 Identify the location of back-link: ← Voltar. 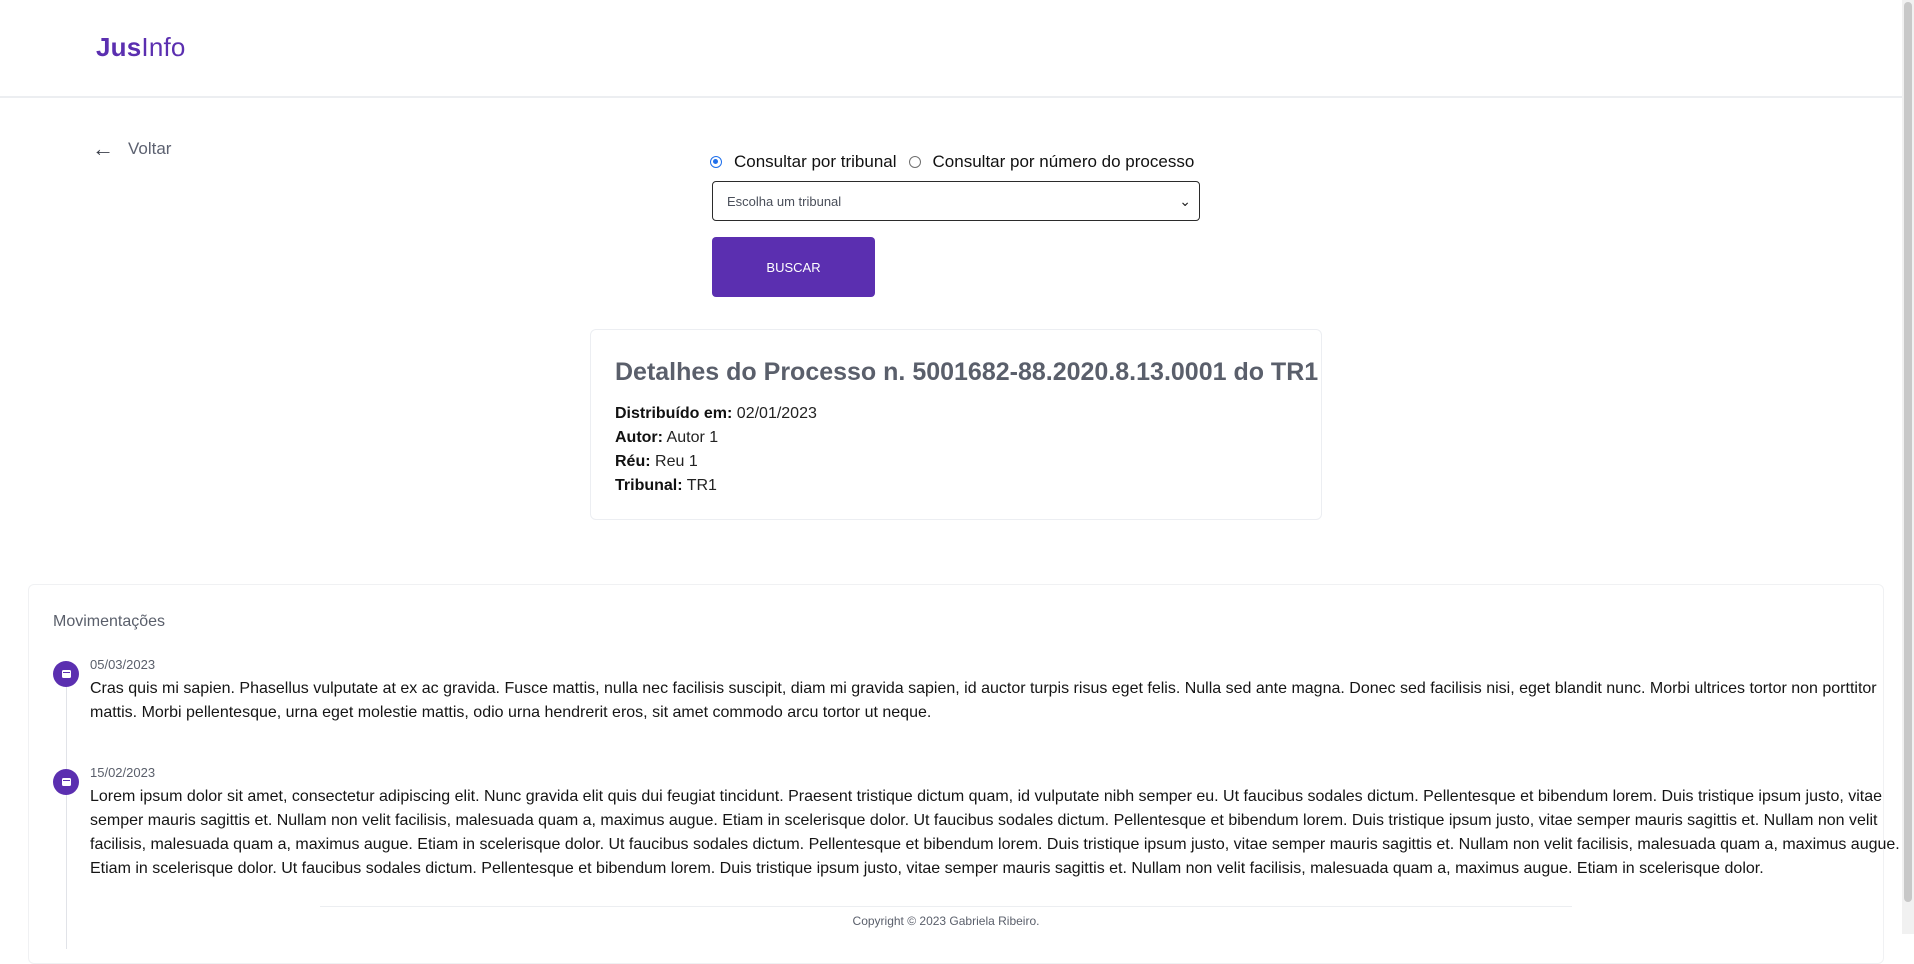
(131, 149).